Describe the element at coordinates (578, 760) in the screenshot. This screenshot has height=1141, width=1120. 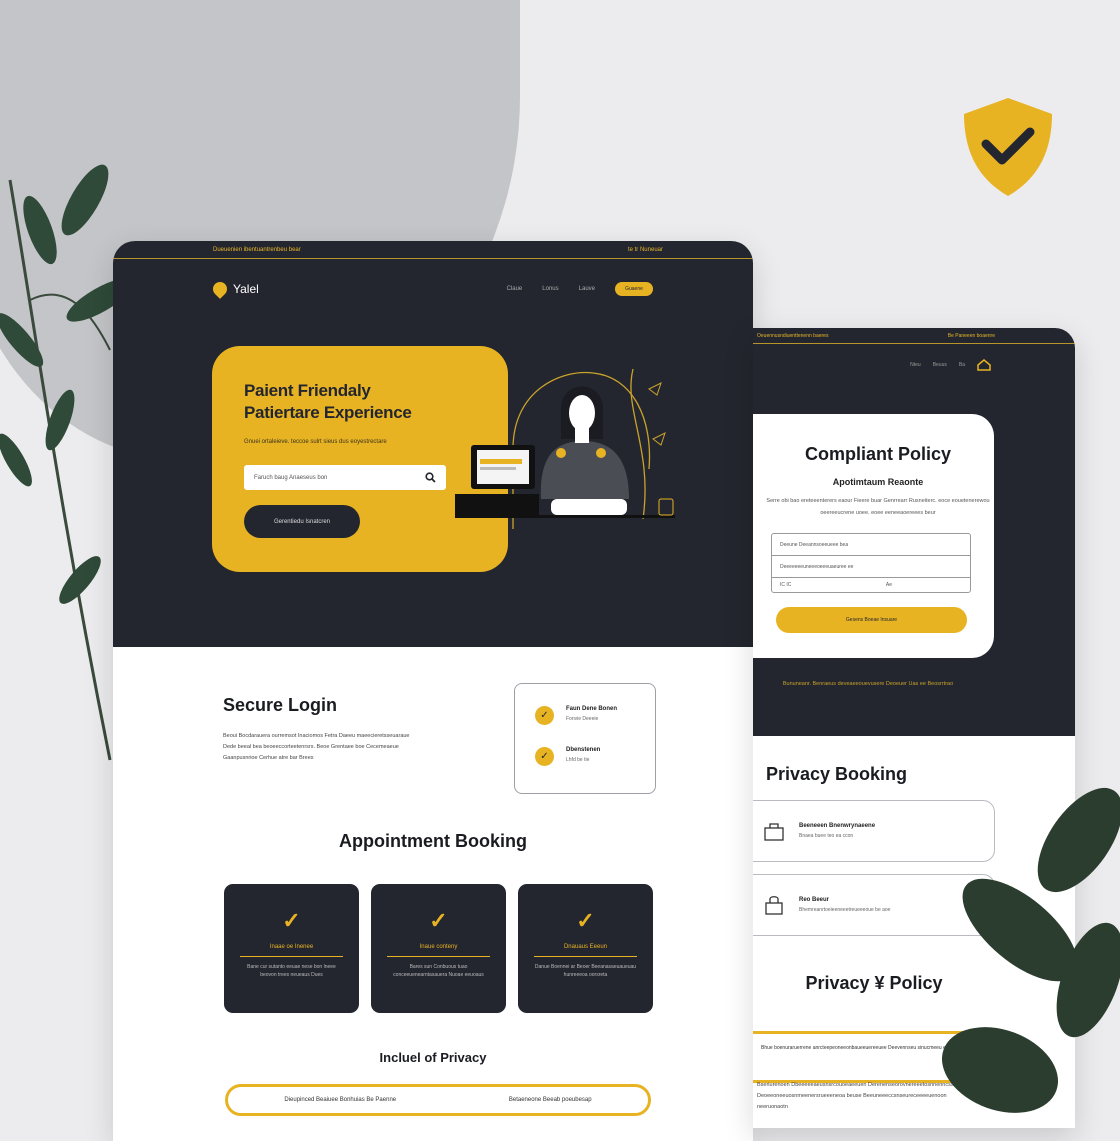
I see `feature-sub: Lhfd be tie` at that location.